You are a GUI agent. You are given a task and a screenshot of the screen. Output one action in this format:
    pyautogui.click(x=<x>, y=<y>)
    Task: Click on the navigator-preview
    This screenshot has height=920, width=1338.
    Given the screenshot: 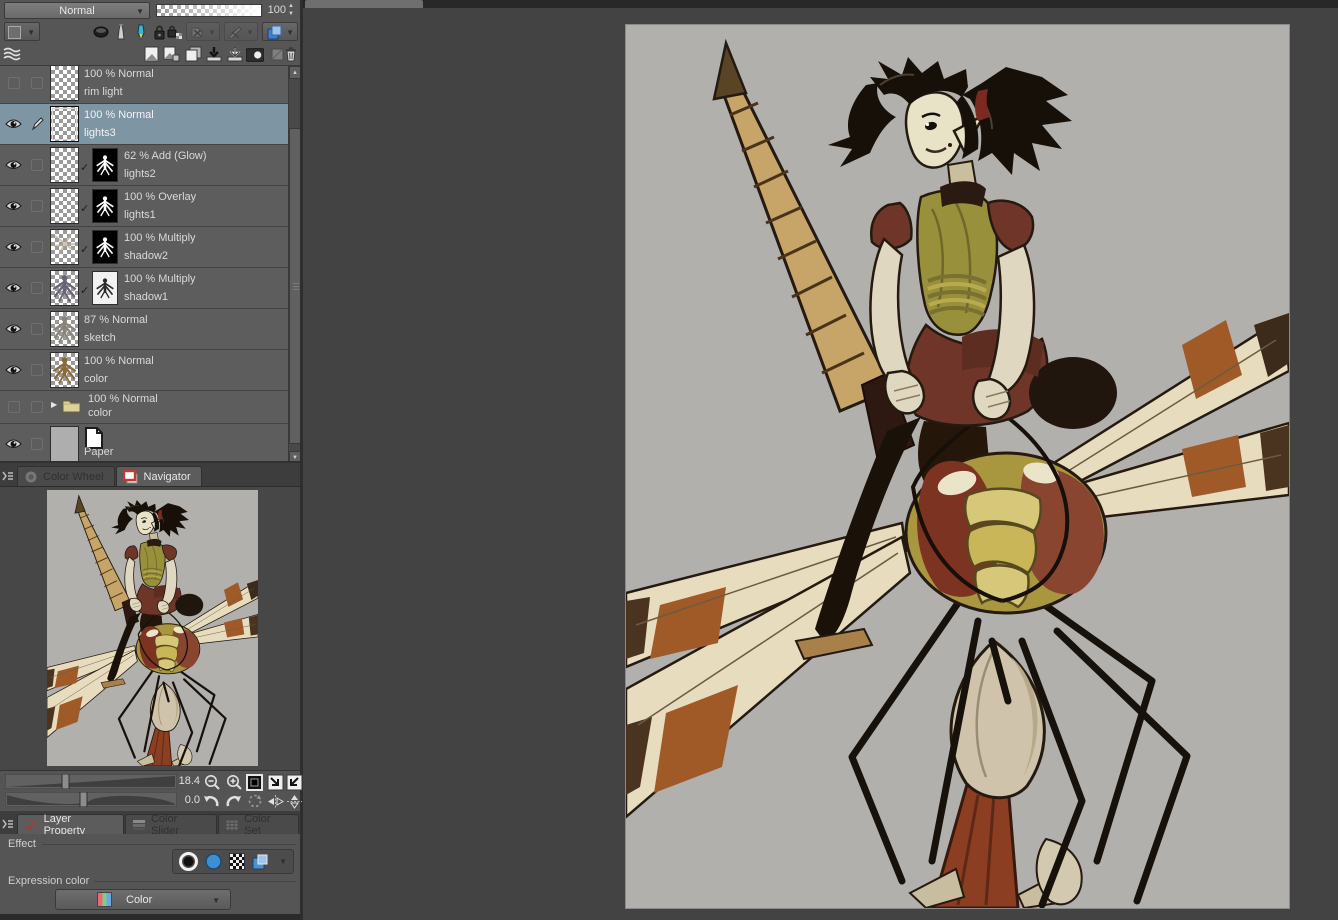 What is the action you would take?
    pyautogui.click(x=152, y=628)
    